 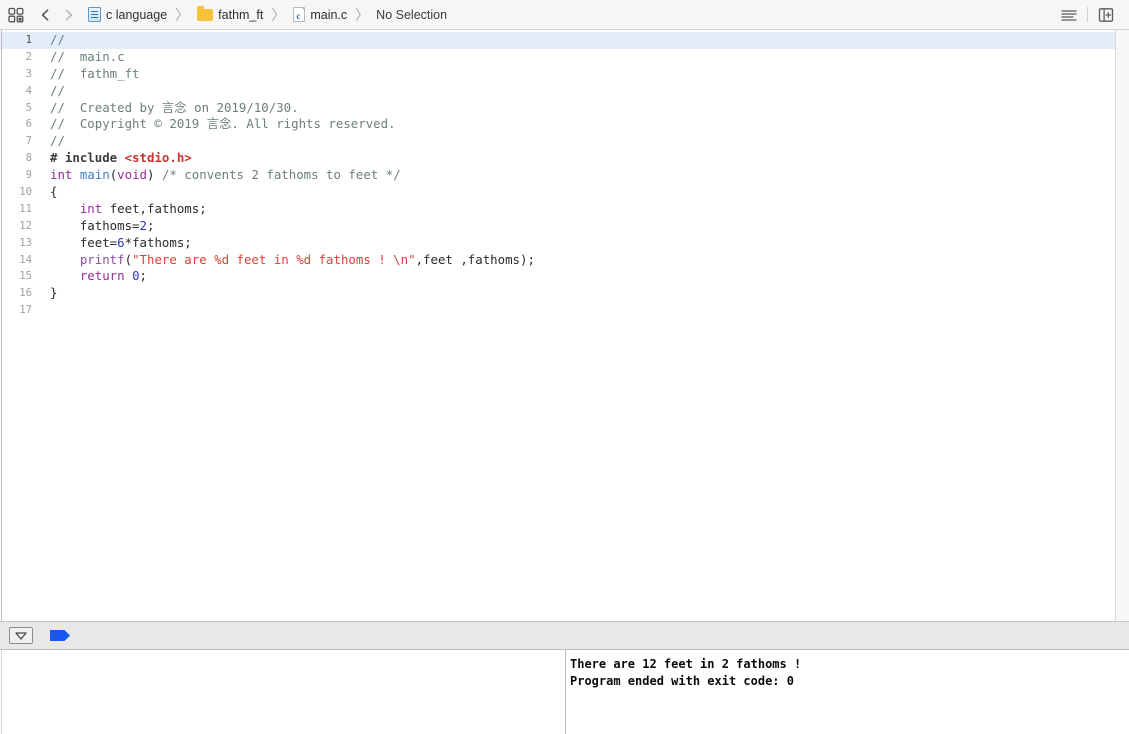 I want to click on inspector-strip, so click(x=1122, y=325).